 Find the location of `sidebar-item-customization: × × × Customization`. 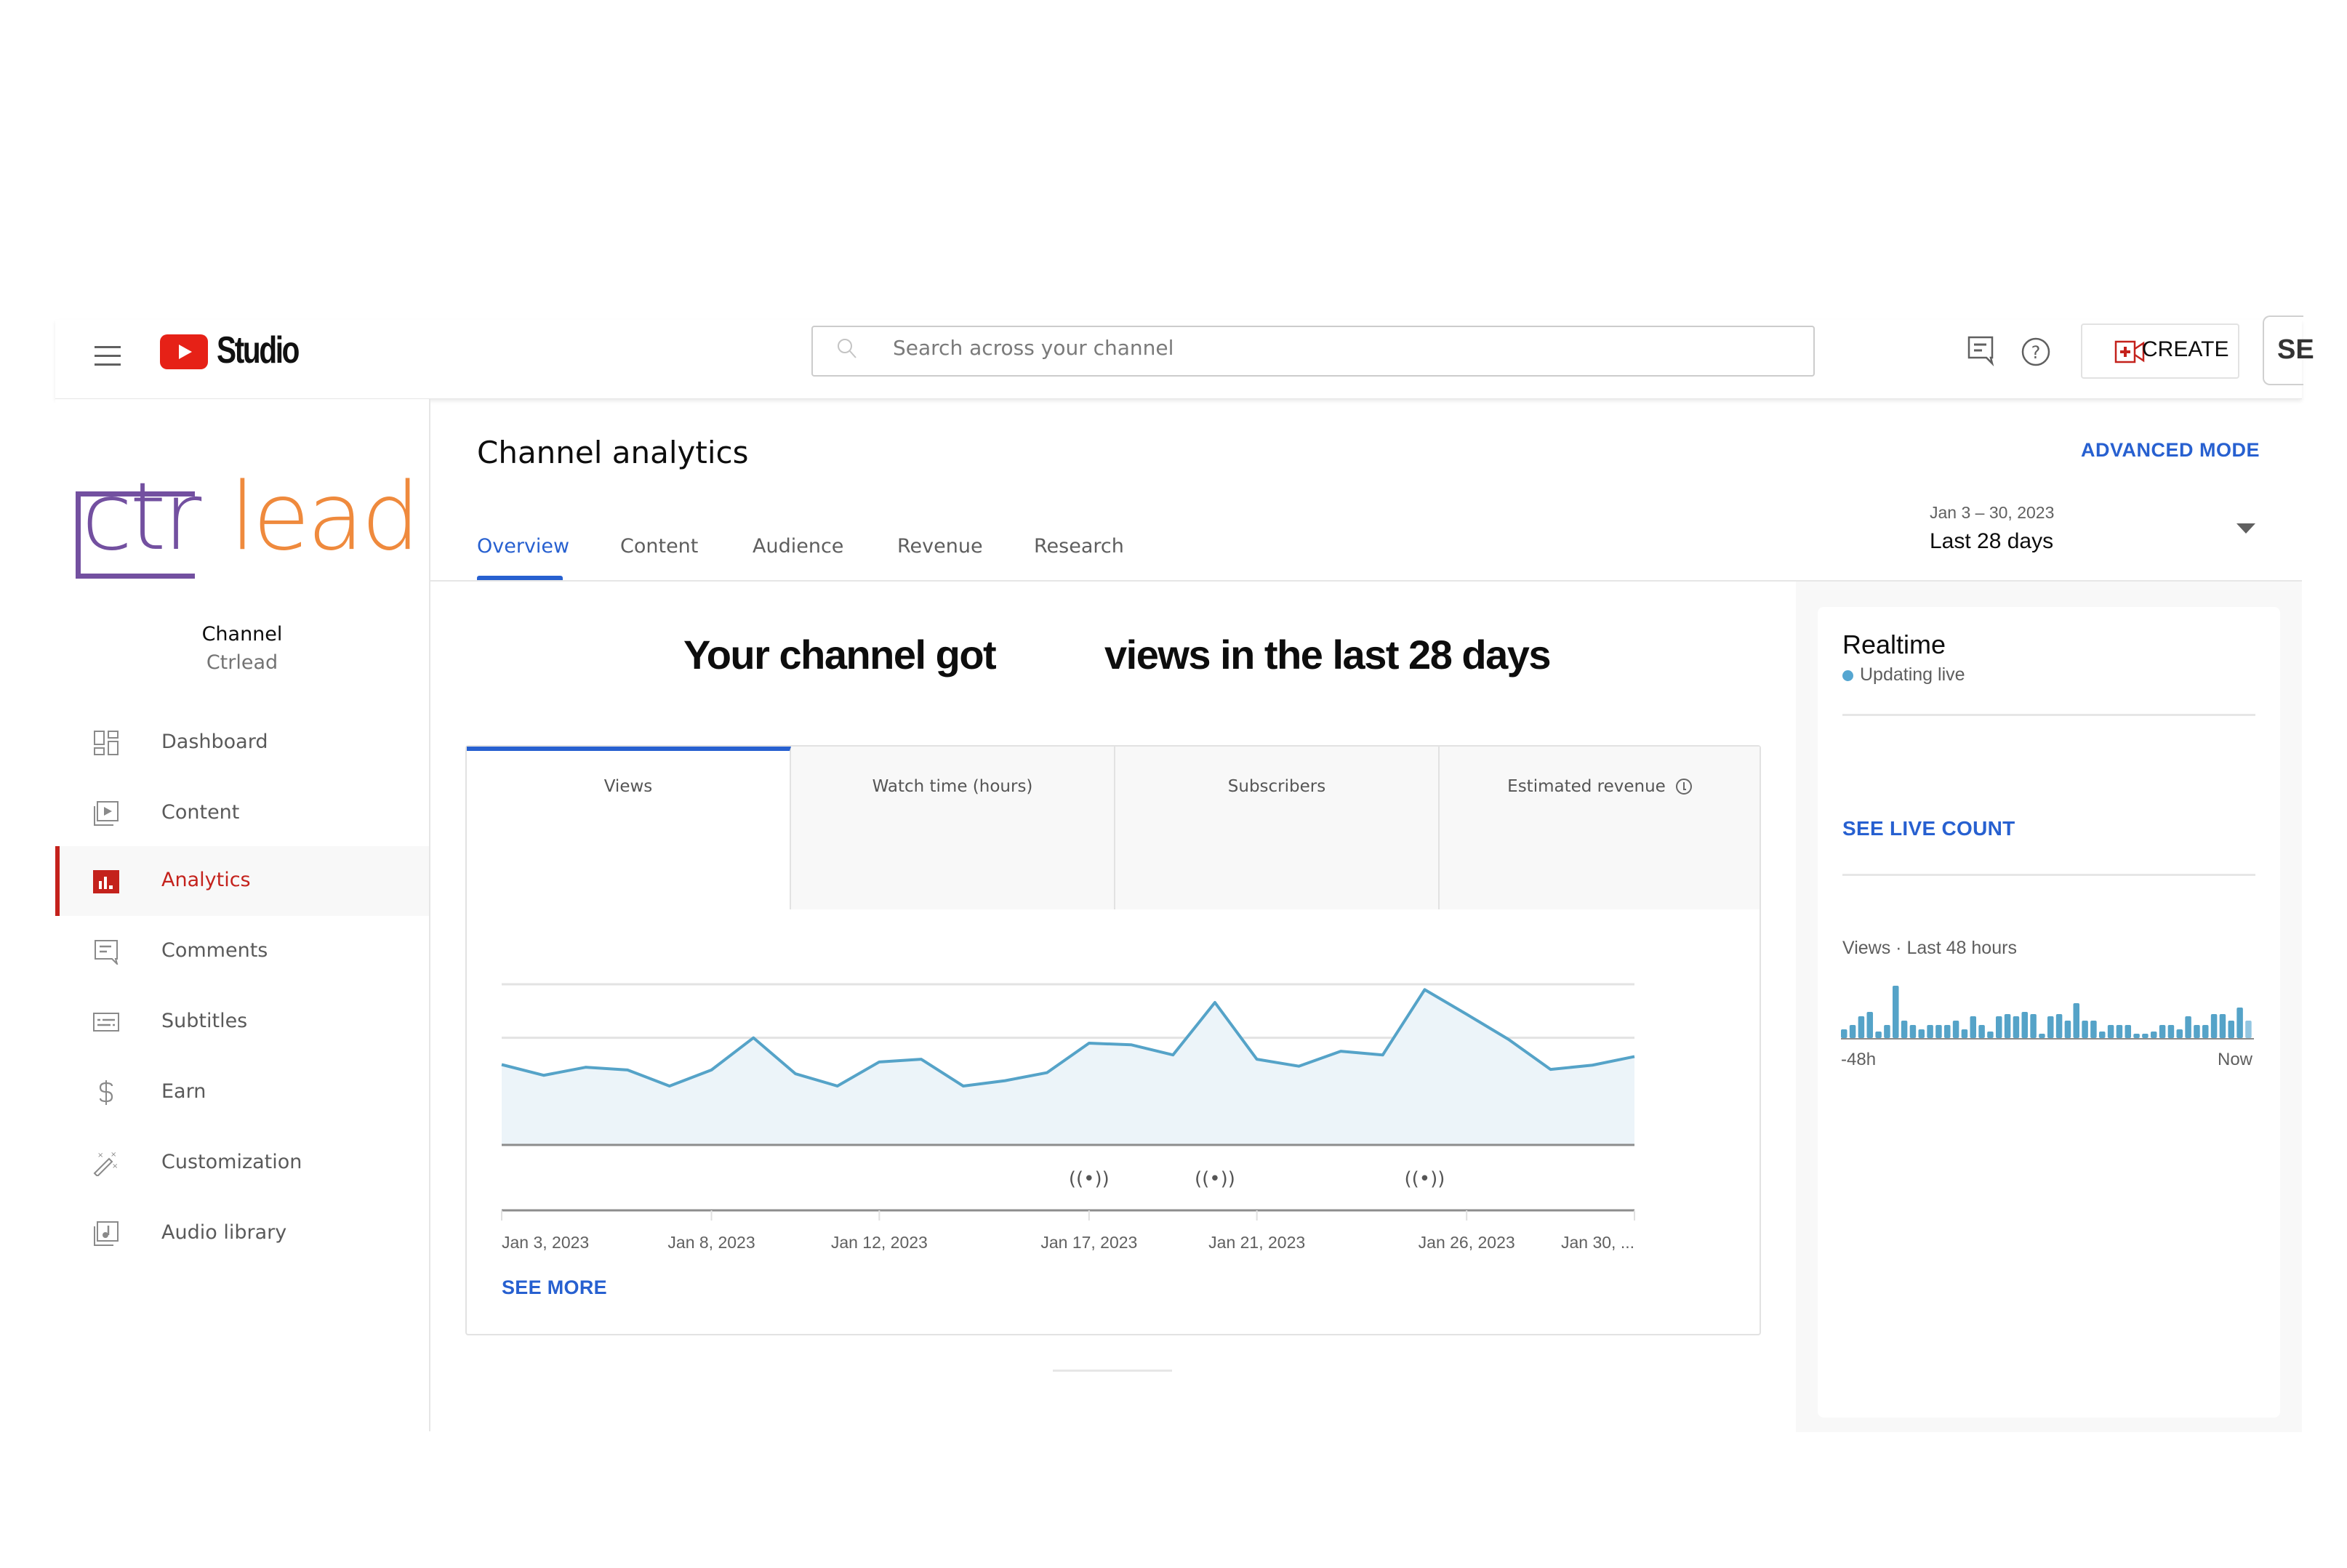

sidebar-item-customization: × × × Customization is located at coordinates (242, 1163).